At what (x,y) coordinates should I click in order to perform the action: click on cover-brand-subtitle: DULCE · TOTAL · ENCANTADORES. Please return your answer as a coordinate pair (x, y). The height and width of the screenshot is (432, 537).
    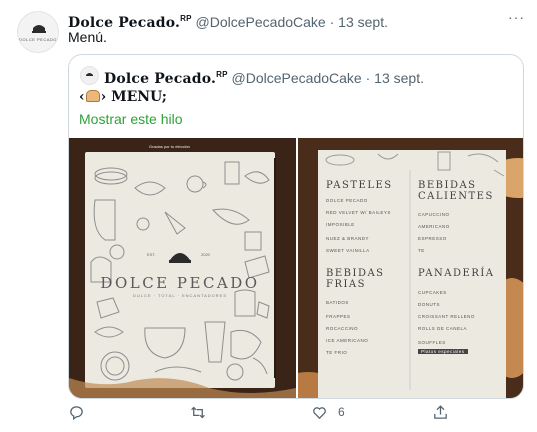
    Looking at the image, I should click on (179, 295).